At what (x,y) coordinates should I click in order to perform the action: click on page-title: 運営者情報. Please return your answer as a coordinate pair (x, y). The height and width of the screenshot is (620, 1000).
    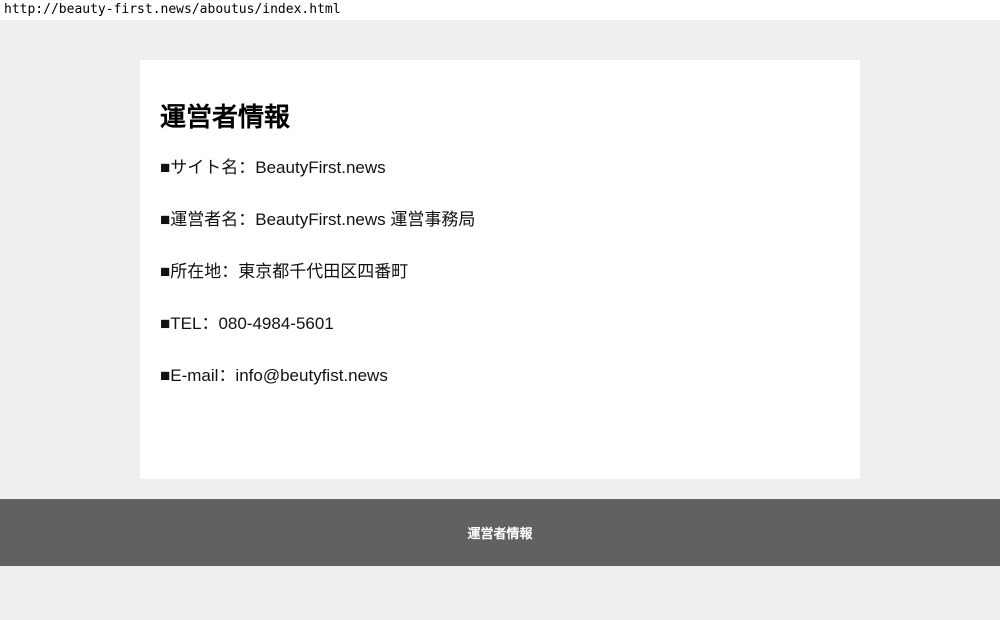
    Looking at the image, I should click on (225, 118).